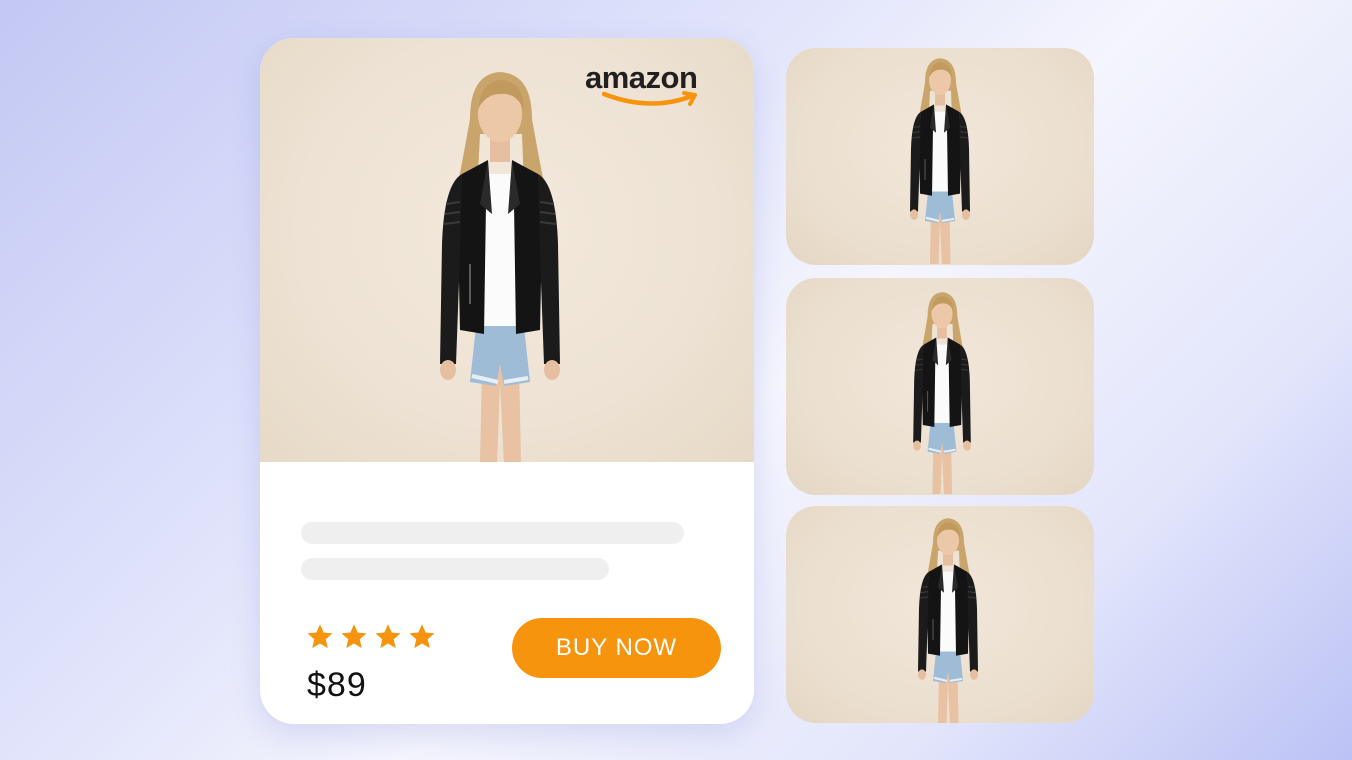  What do you see at coordinates (616, 648) in the screenshot?
I see `buy-now-button: BUY NOW` at bounding box center [616, 648].